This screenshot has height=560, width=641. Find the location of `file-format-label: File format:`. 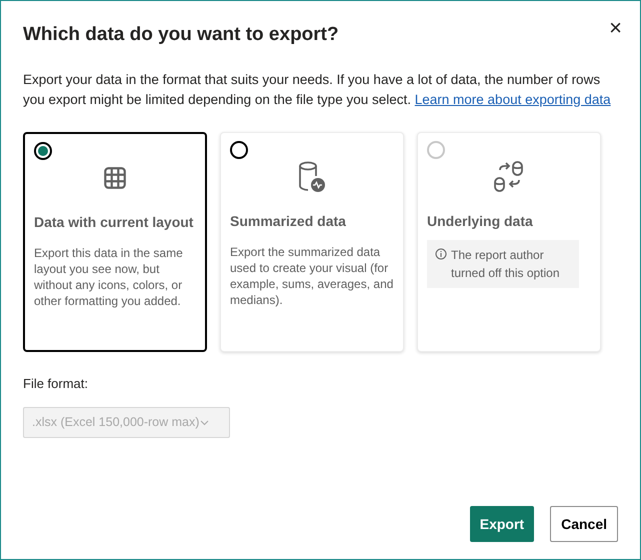

file-format-label: File format: is located at coordinates (56, 383).